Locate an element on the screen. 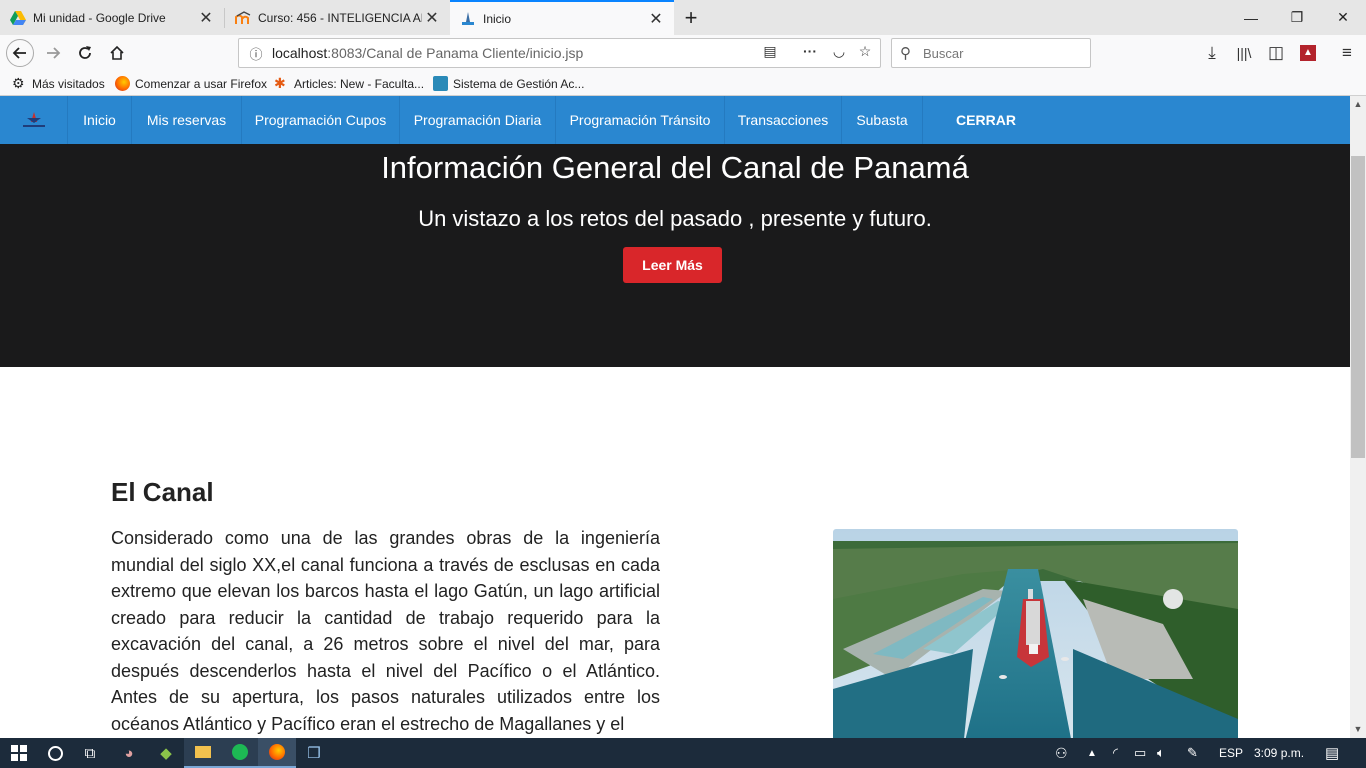 The width and height of the screenshot is (1366, 768). back-button is located at coordinates (20, 53).